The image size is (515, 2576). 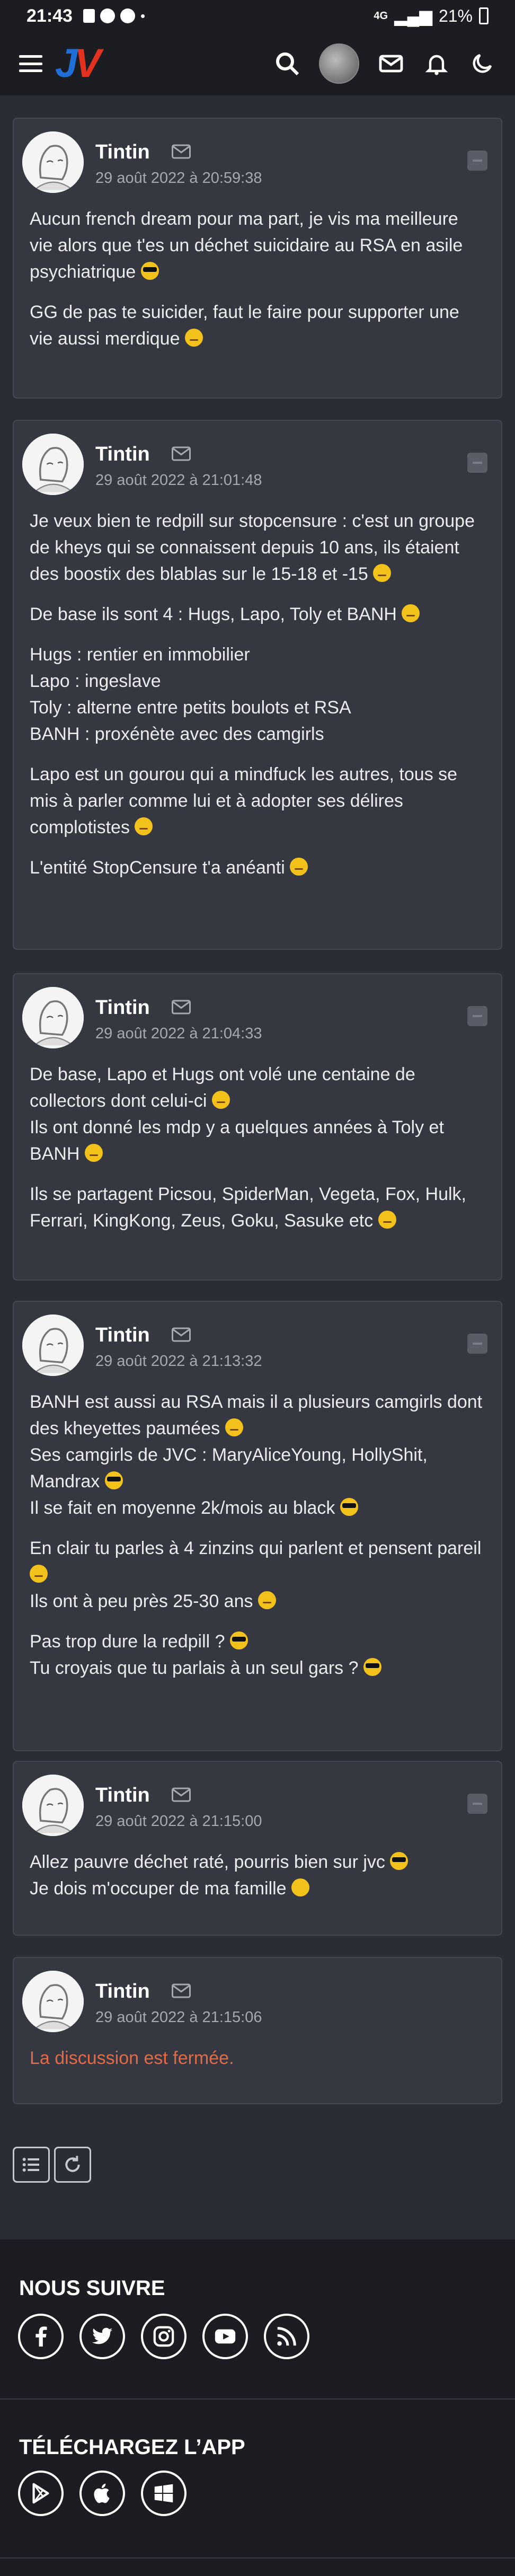 What do you see at coordinates (158, 1888) in the screenshot?
I see `post-line: Je dois m'occuper de ma famille` at bounding box center [158, 1888].